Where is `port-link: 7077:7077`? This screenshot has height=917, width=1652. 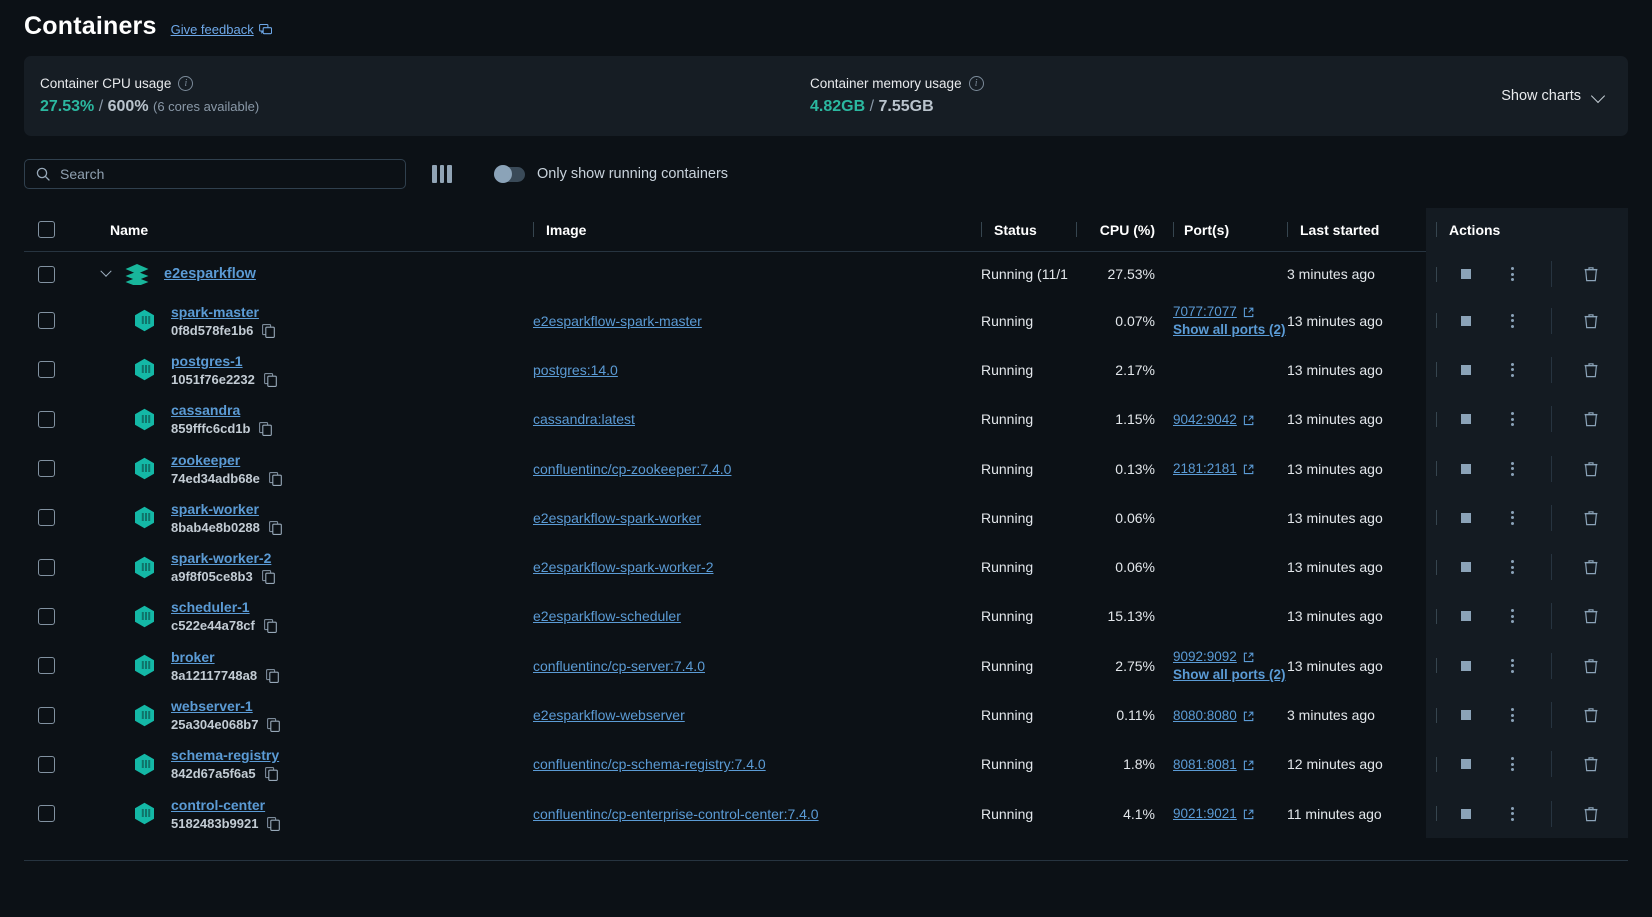
port-link: 7077:7077 is located at coordinates (1230, 311).